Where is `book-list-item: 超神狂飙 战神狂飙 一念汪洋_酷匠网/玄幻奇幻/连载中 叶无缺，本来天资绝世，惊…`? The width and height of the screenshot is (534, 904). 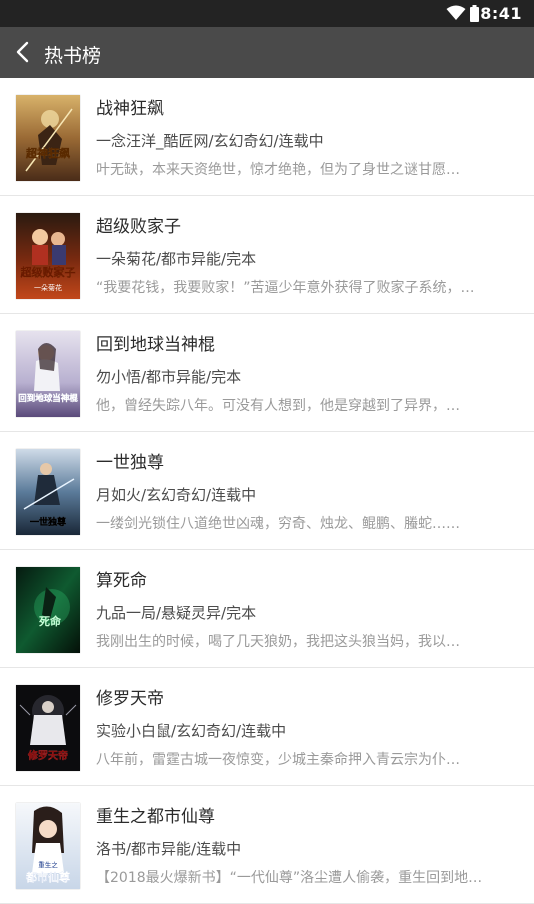
book-list-item: 超神狂飙 战神狂飙 一念汪洋_酷匠网/玄幻奇幻/连载中 叶无缺，本来天资绝世，惊… is located at coordinates (267, 137).